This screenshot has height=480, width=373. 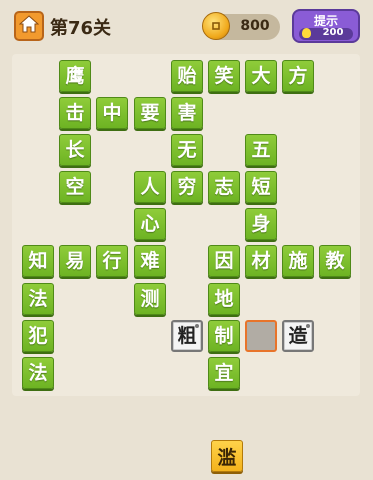 I want to click on grid-cell: 犯, so click(x=38, y=336).